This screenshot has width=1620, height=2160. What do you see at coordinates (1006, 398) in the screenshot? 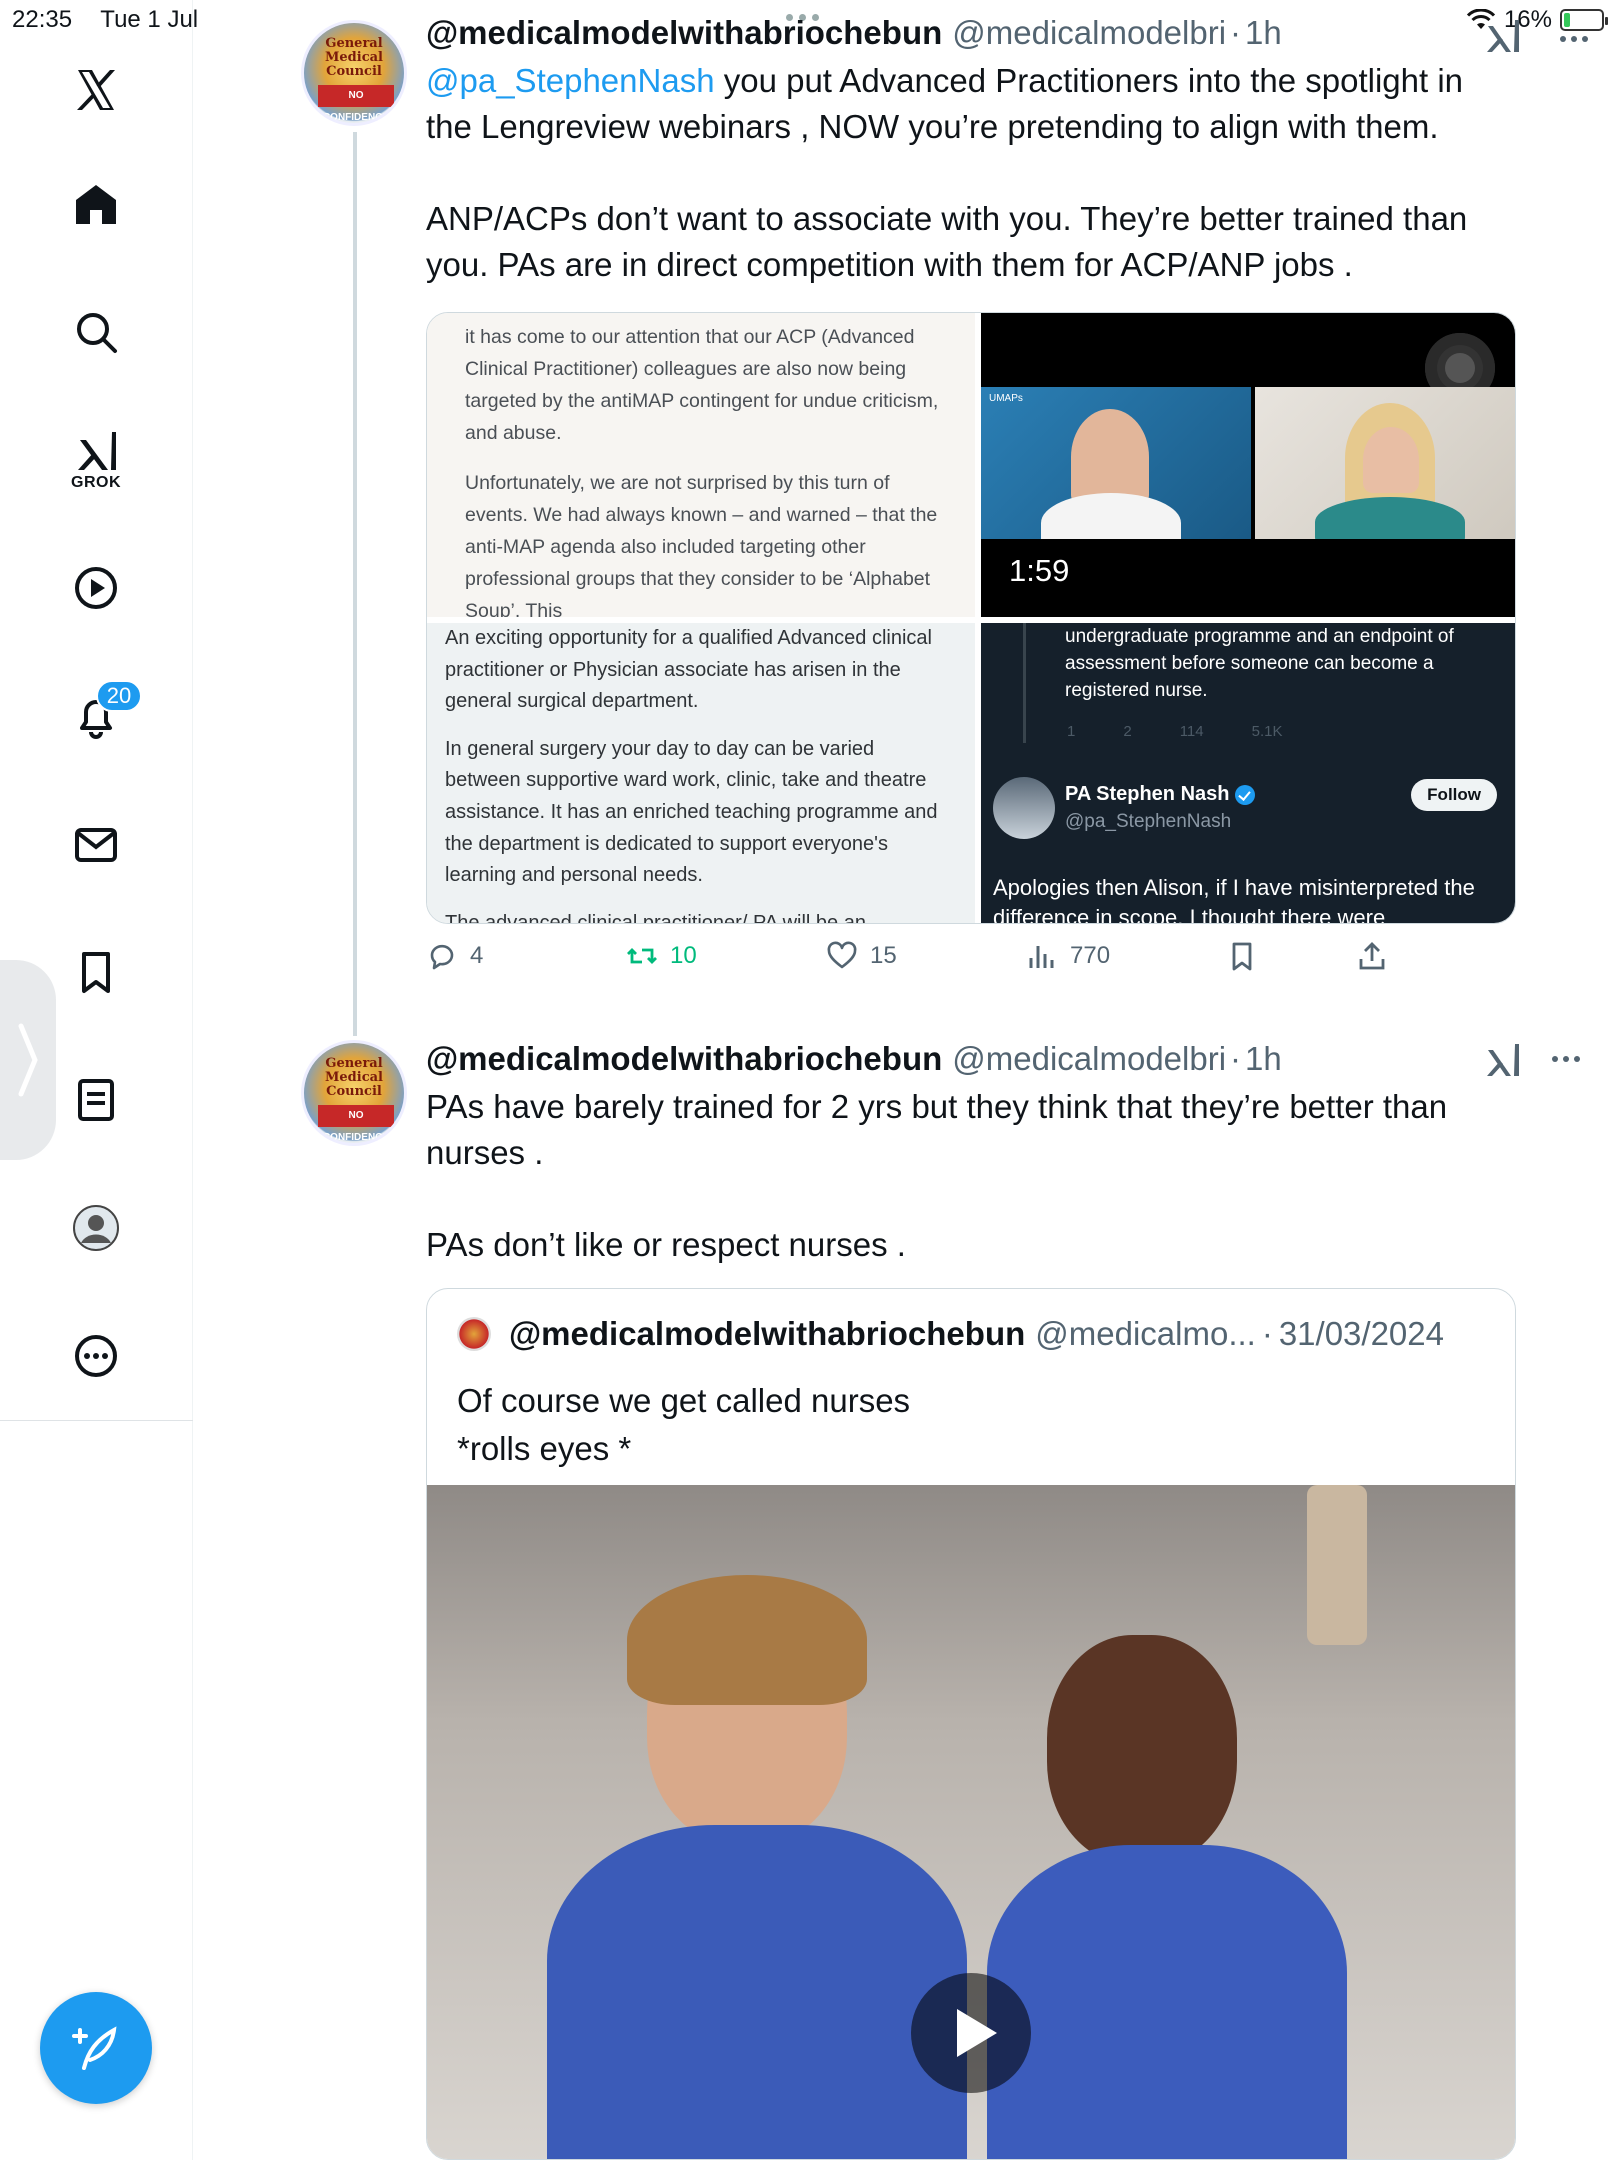
I see `video-logo-text: UMAPs` at bounding box center [1006, 398].